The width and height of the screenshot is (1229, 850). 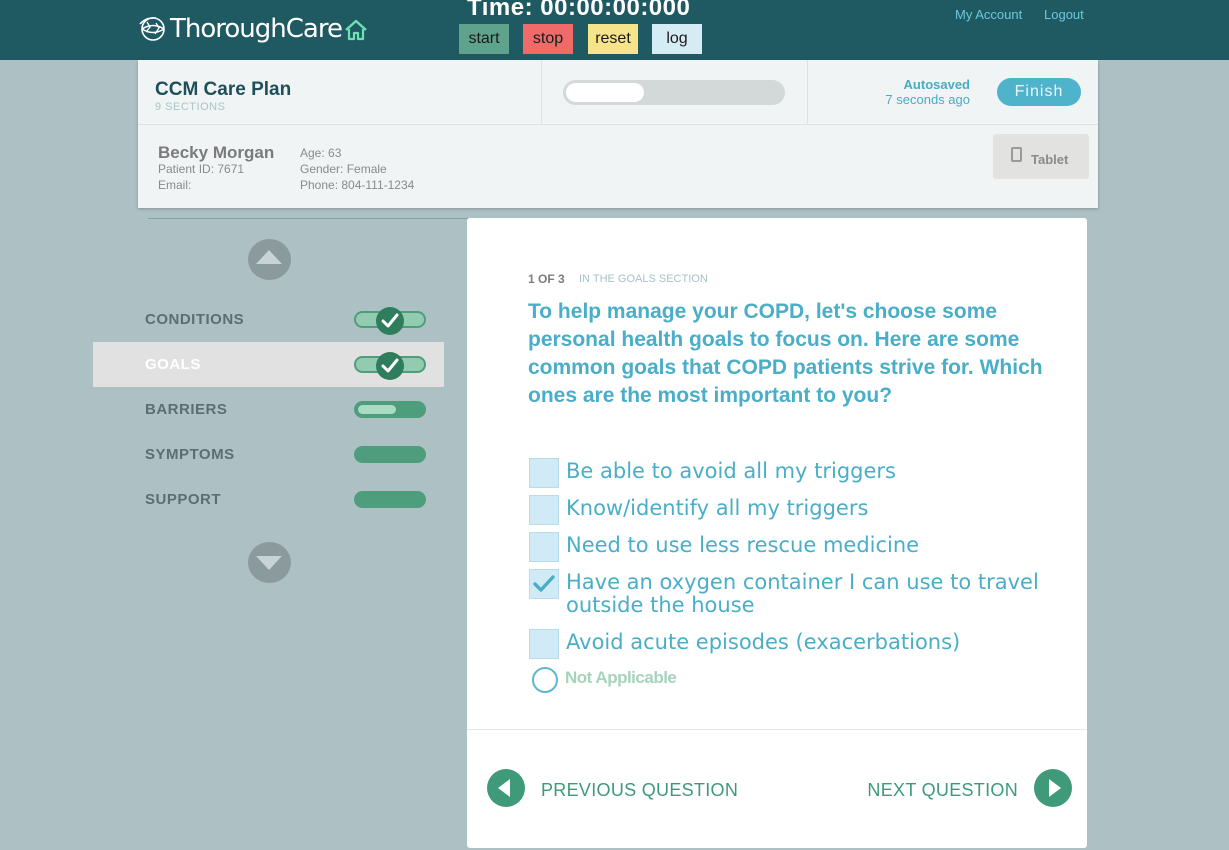 What do you see at coordinates (677, 39) in the screenshot?
I see `log-button: log` at bounding box center [677, 39].